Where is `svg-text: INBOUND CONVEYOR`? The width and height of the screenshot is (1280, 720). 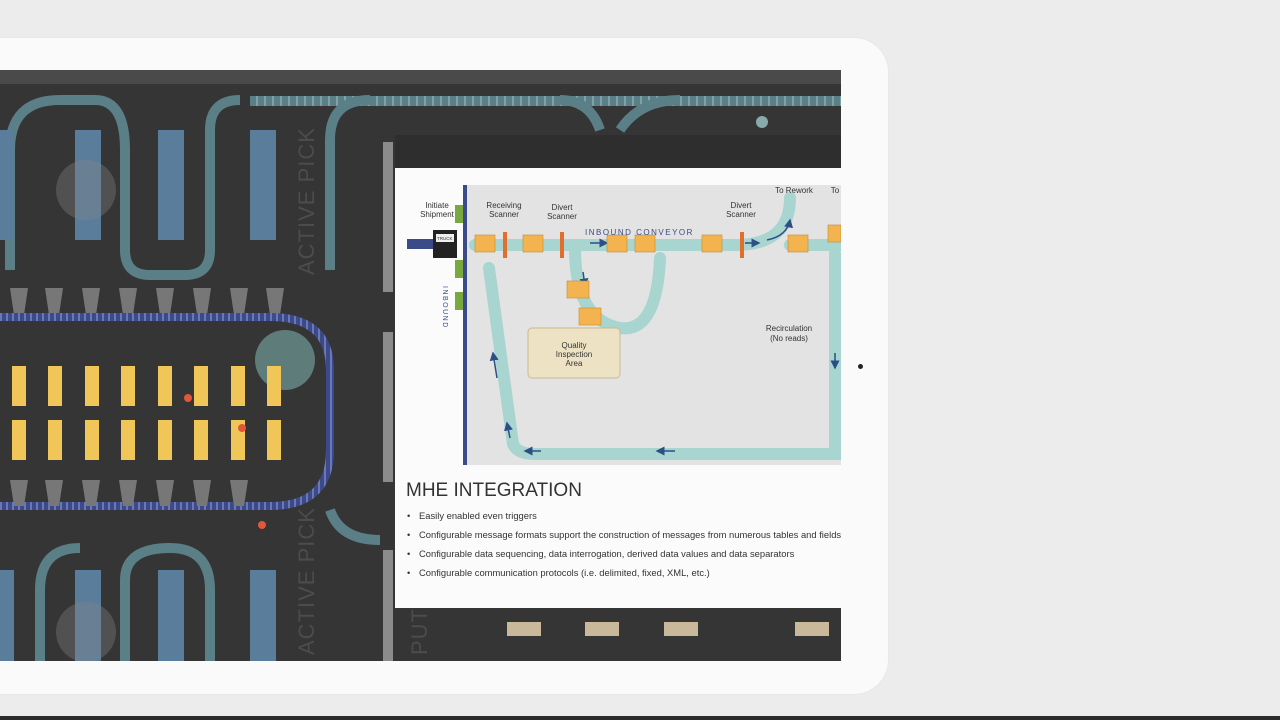 svg-text: INBOUND CONVEYOR is located at coordinates (639, 232).